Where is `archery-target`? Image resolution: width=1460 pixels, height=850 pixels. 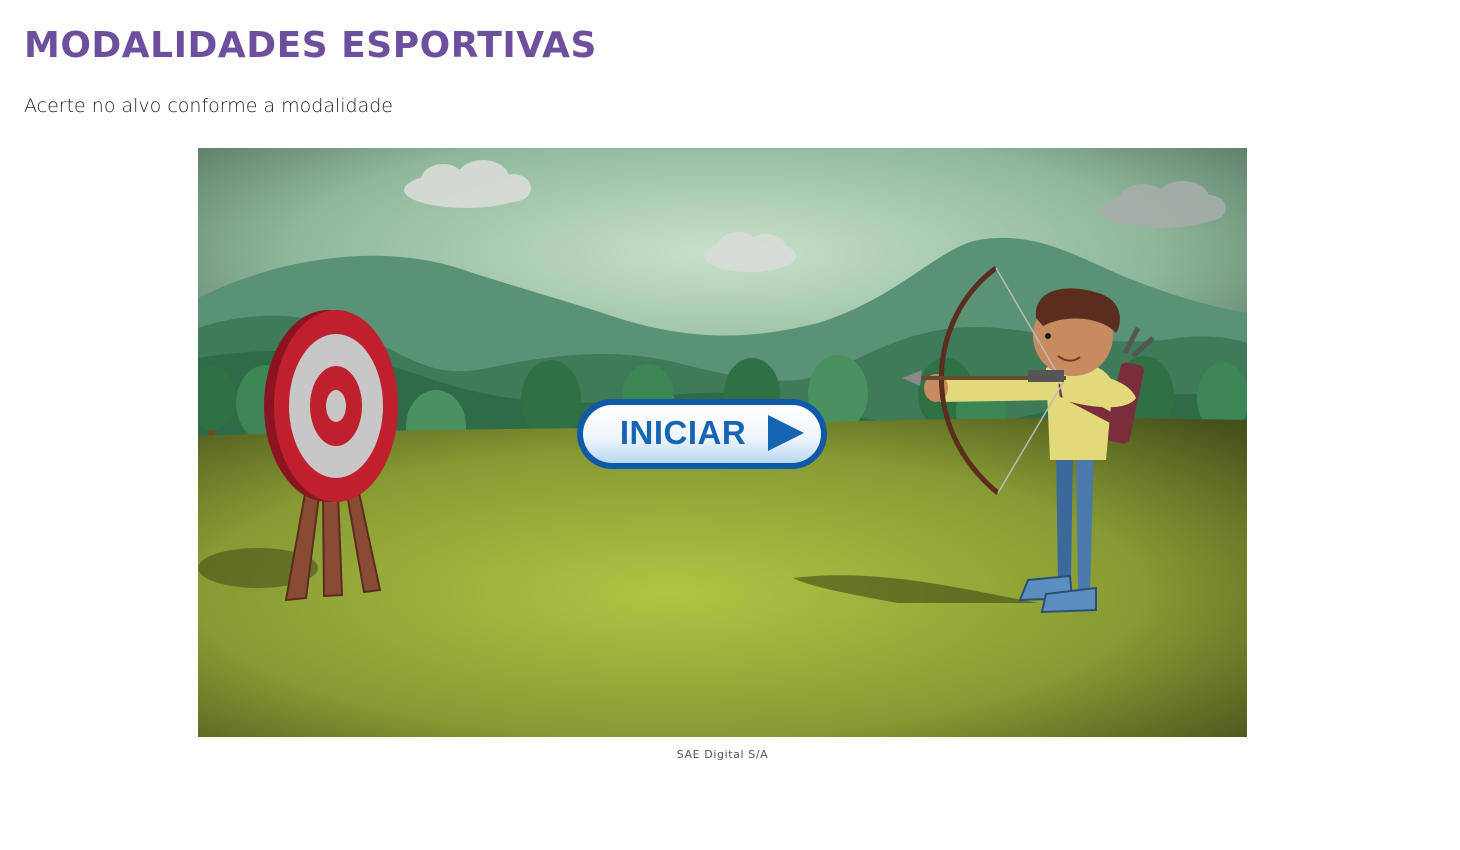 archery-target is located at coordinates (331, 406).